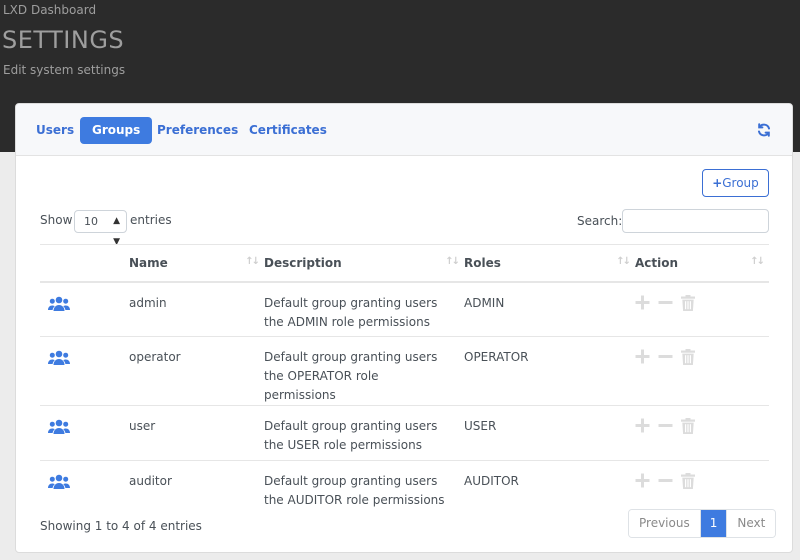 Image resolution: width=800 pixels, height=560 pixels. Describe the element at coordinates (55, 130) in the screenshot. I see `tab-users: Users` at that location.